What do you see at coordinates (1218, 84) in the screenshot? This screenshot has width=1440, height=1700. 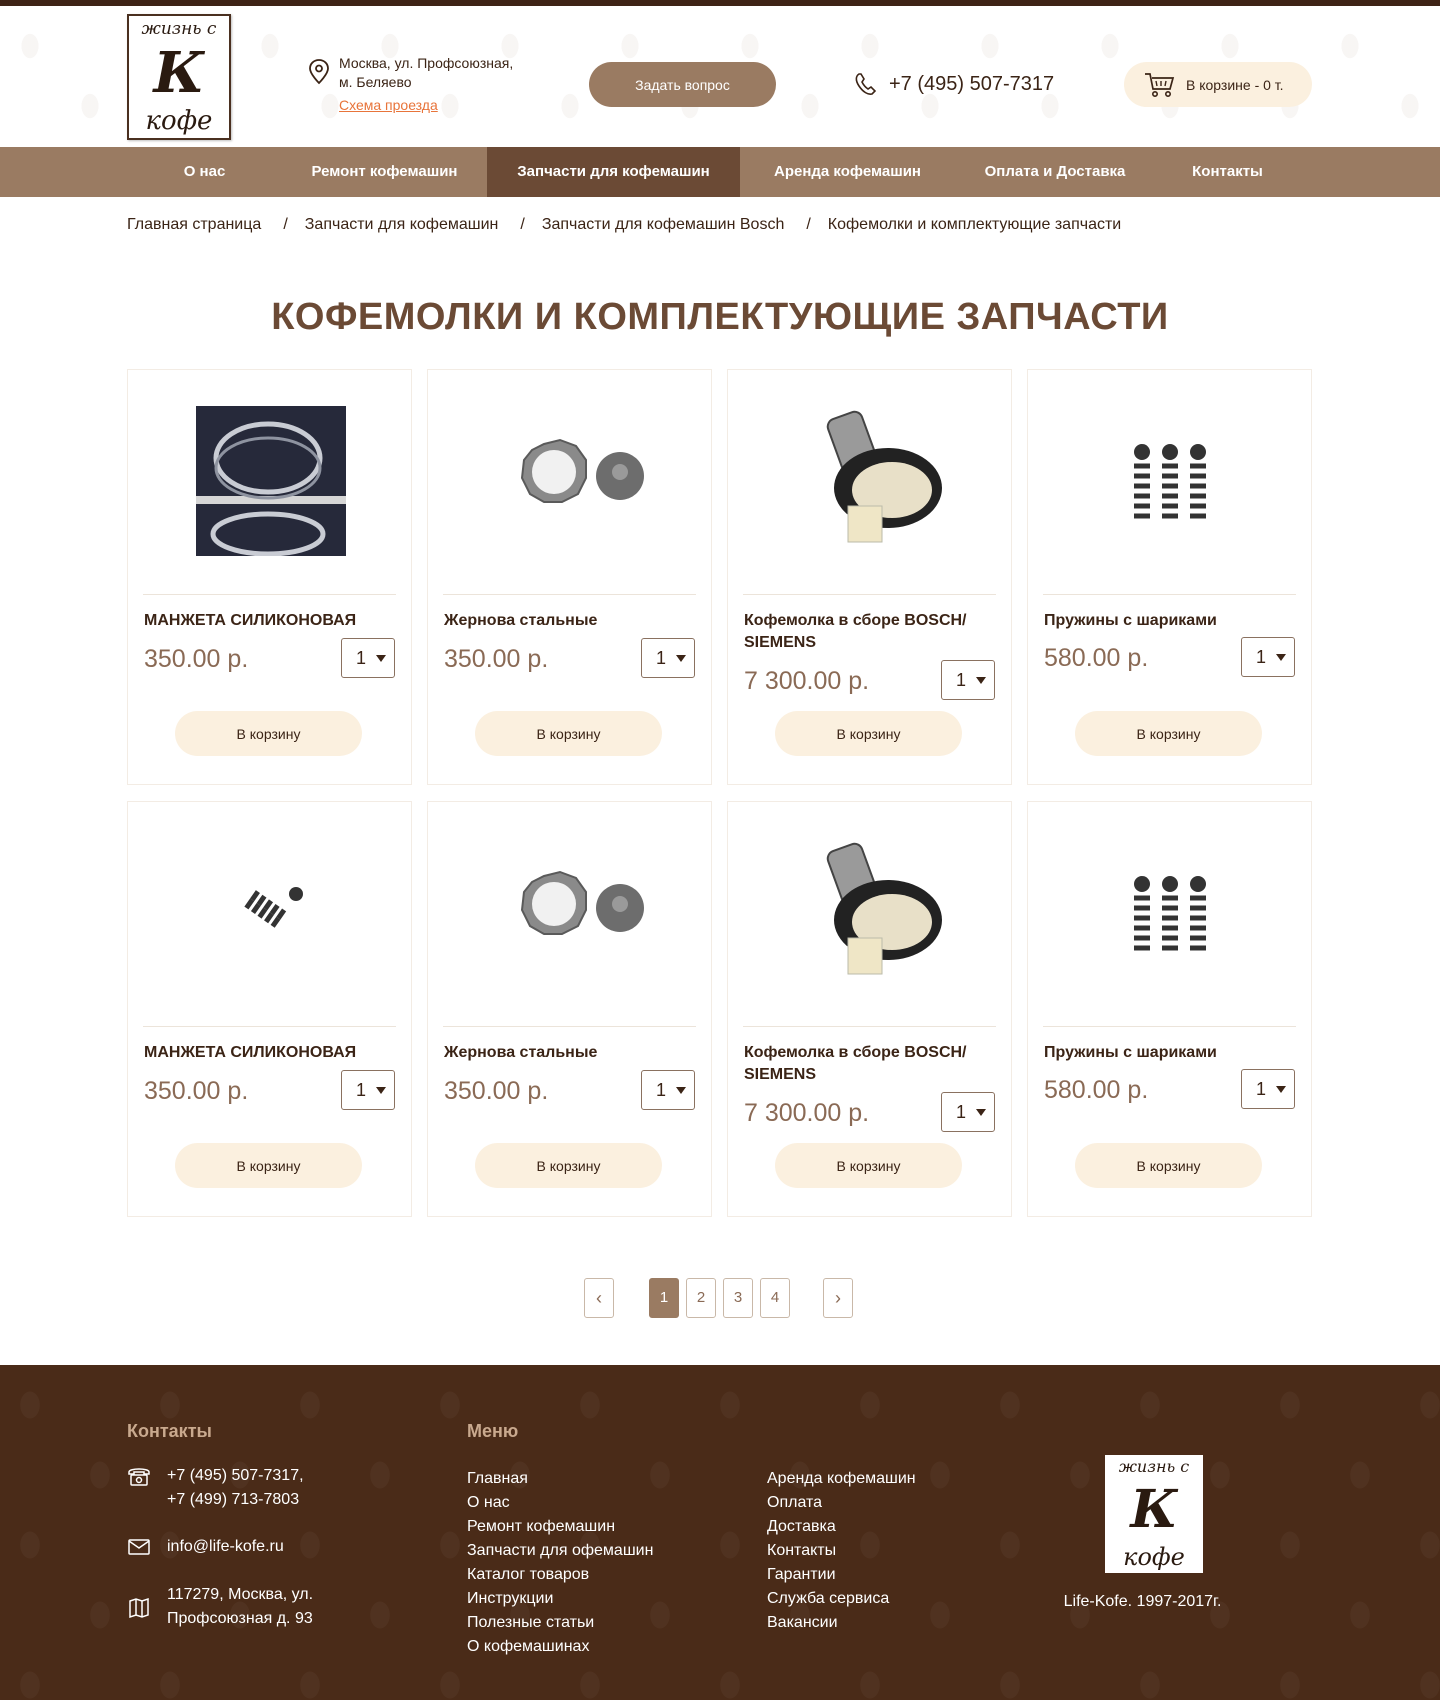 I see `cart-button: В корзине - 0 т.` at bounding box center [1218, 84].